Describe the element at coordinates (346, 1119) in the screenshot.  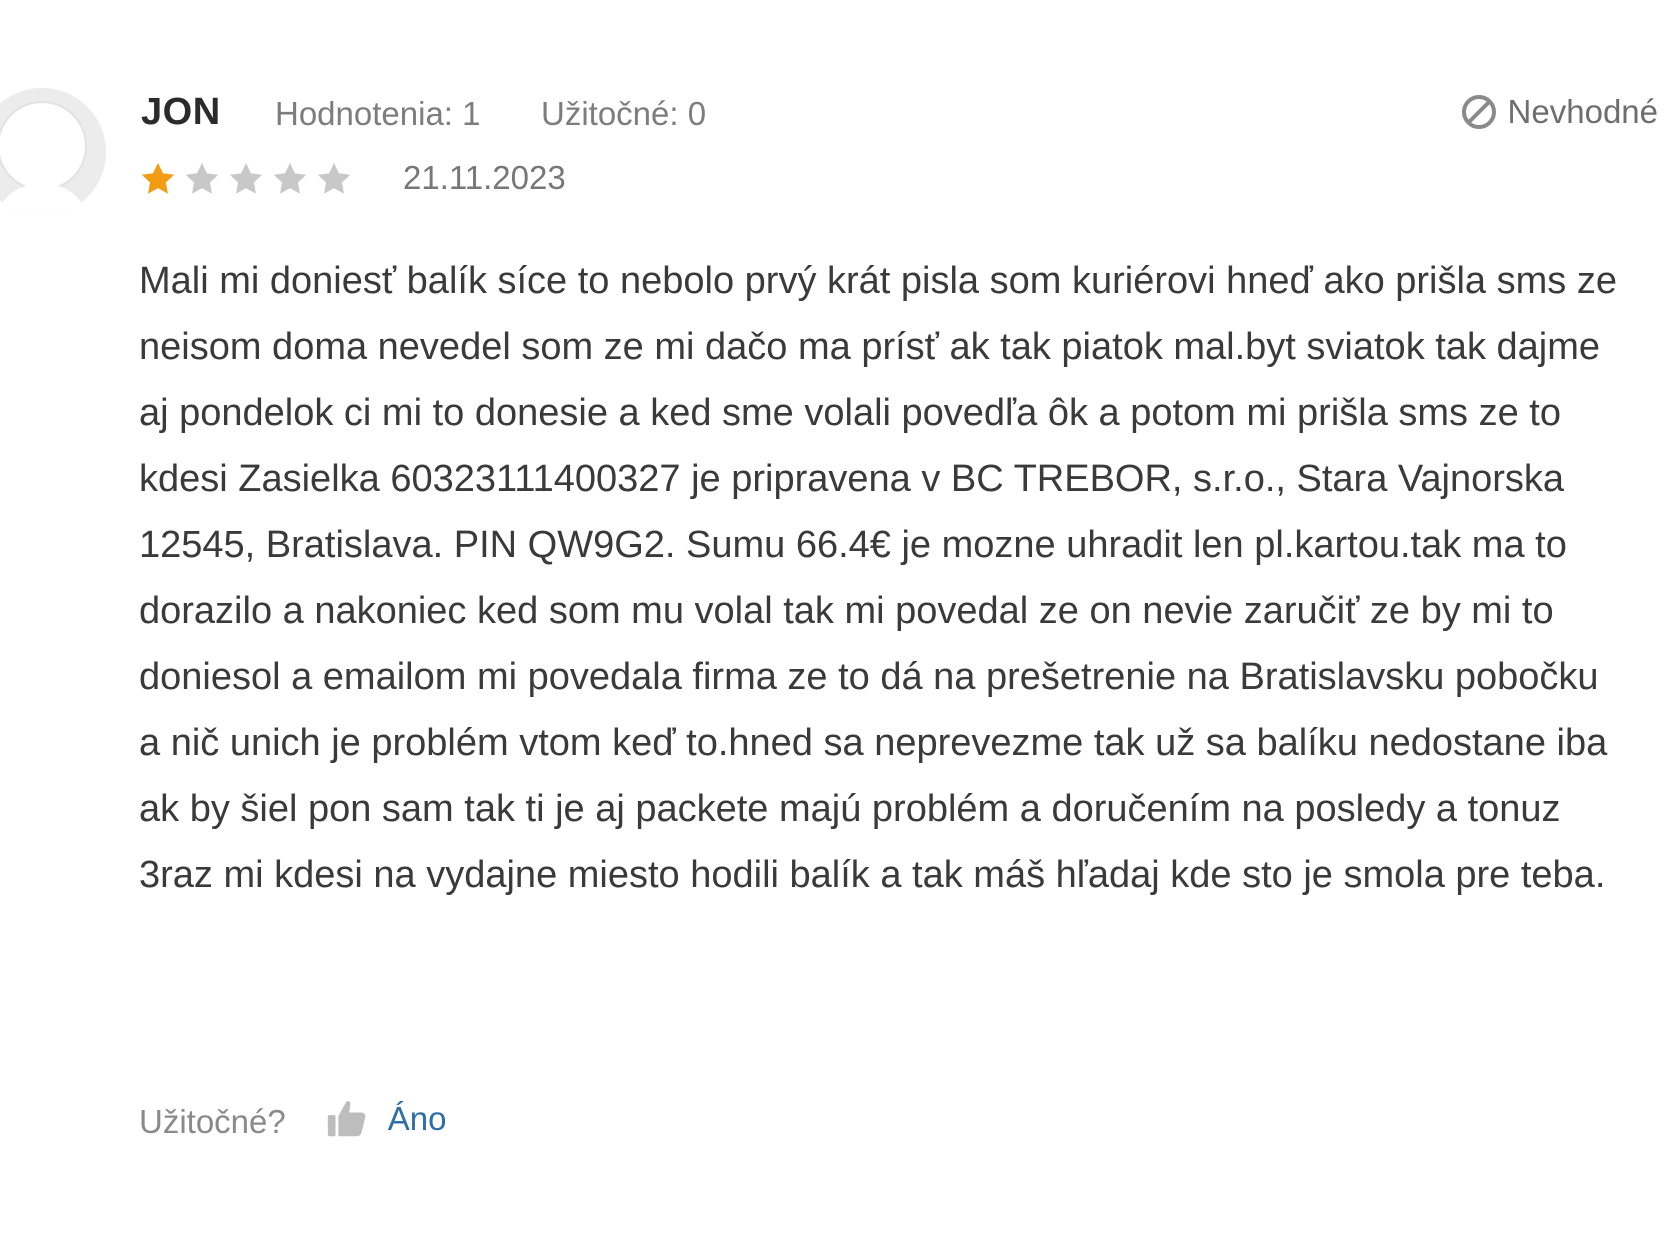
I see `thumbs-up-icon` at that location.